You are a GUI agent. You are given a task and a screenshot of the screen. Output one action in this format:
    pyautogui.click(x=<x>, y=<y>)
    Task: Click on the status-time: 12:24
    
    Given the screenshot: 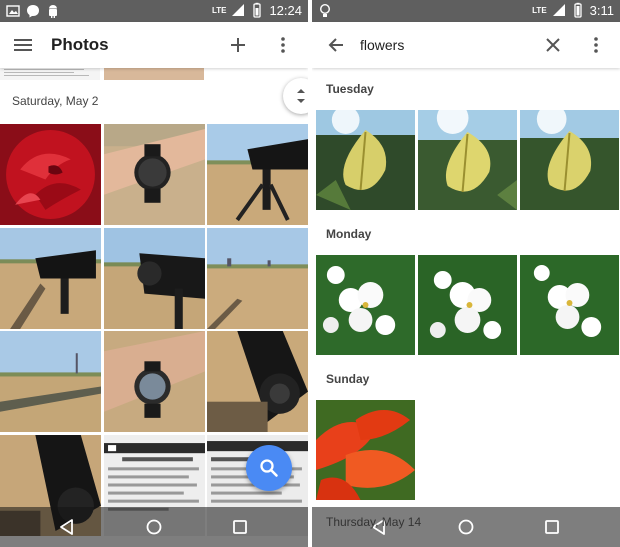 What is the action you would take?
    pyautogui.click(x=285, y=10)
    